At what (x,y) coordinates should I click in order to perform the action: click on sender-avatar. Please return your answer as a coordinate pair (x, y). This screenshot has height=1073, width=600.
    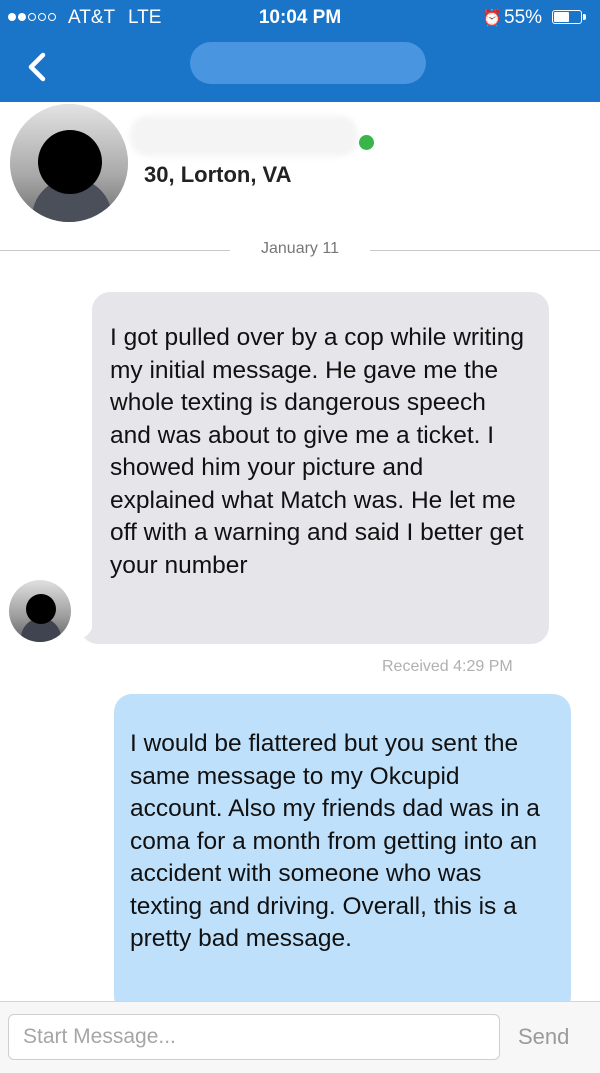
    Looking at the image, I should click on (40, 611).